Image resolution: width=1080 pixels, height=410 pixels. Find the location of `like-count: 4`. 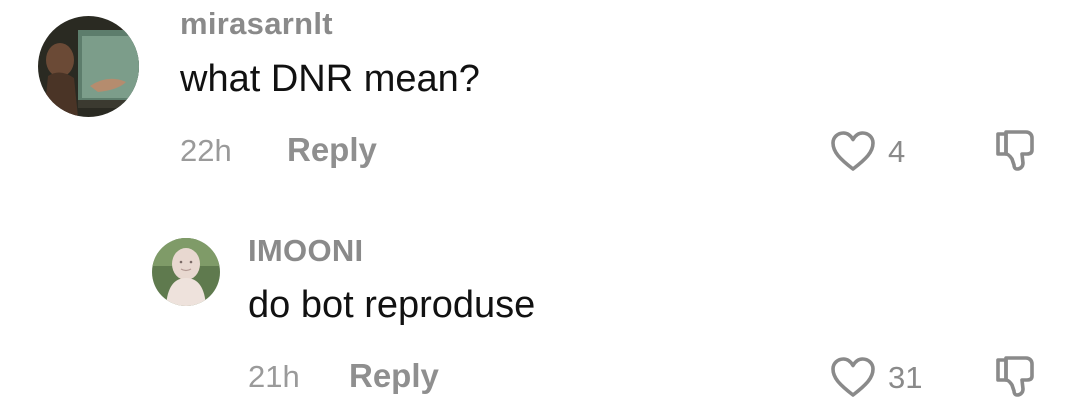

like-count: 4 is located at coordinates (897, 151).